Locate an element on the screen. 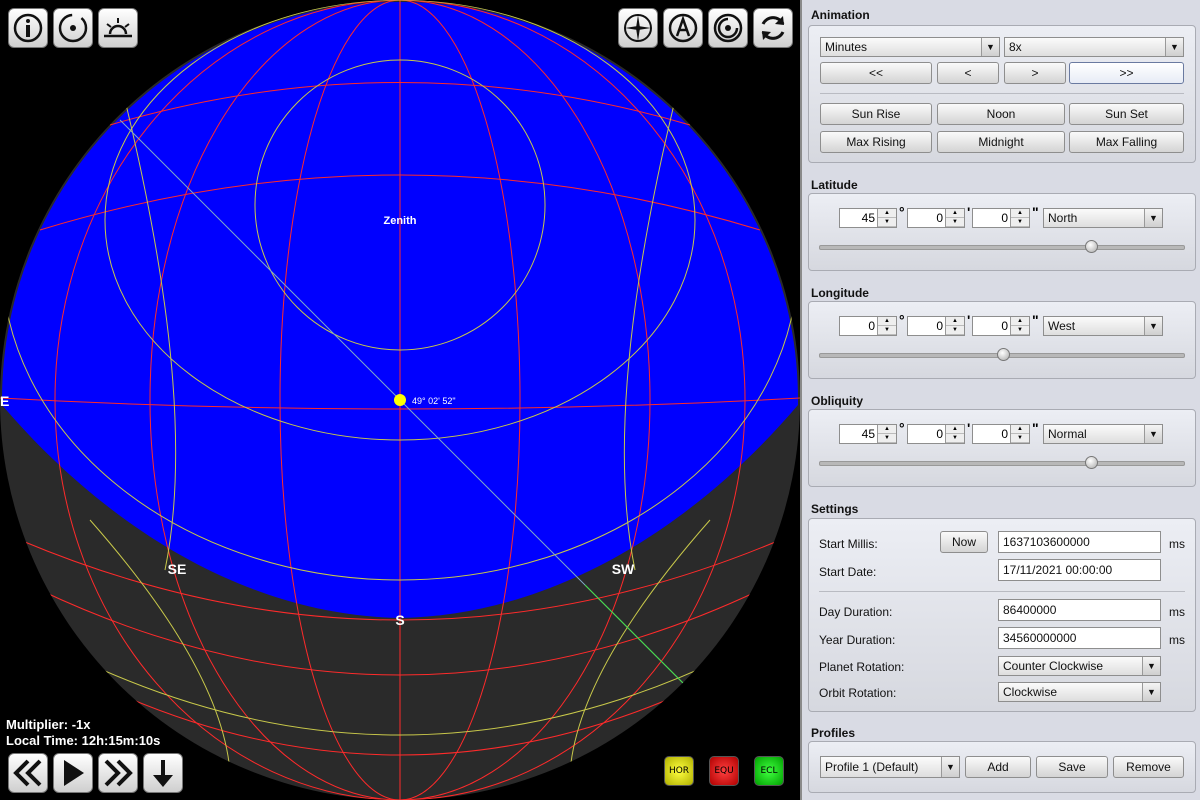 The width and height of the screenshot is (1200, 800). compass-button is located at coordinates (638, 28).